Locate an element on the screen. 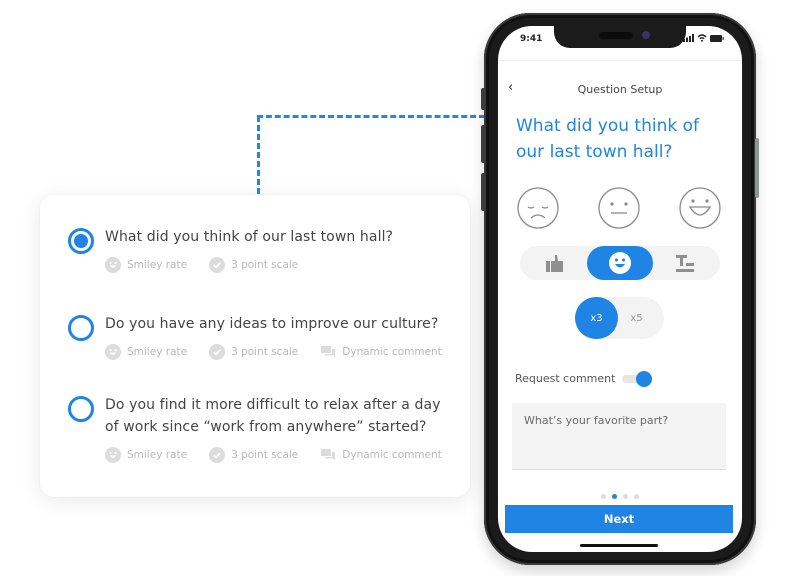 The height and width of the screenshot is (576, 800). page-dot-active is located at coordinates (614, 496).